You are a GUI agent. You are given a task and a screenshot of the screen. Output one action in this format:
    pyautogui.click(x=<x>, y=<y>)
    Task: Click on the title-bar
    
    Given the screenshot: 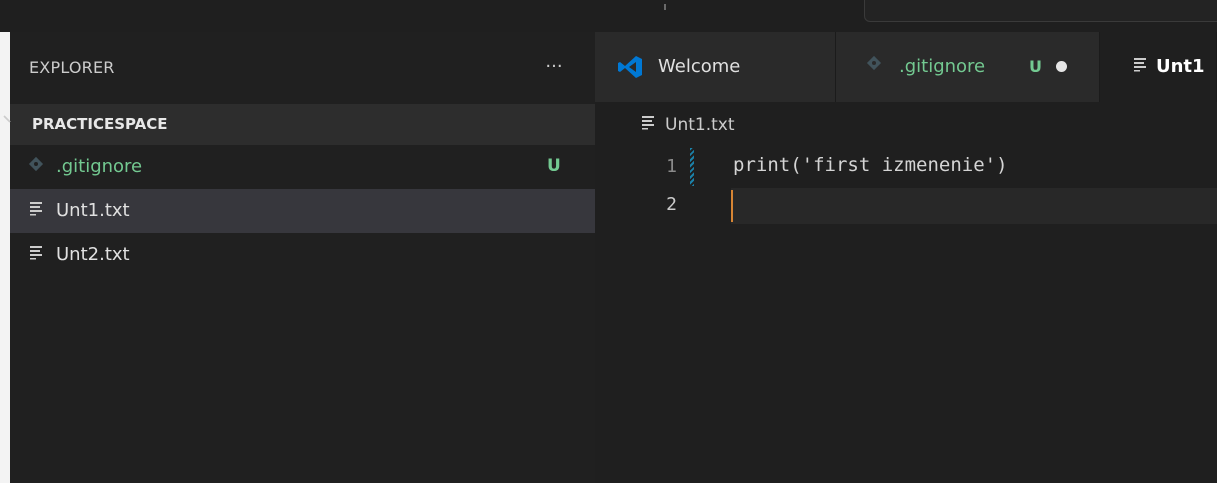 What is the action you would take?
    pyautogui.click(x=608, y=16)
    